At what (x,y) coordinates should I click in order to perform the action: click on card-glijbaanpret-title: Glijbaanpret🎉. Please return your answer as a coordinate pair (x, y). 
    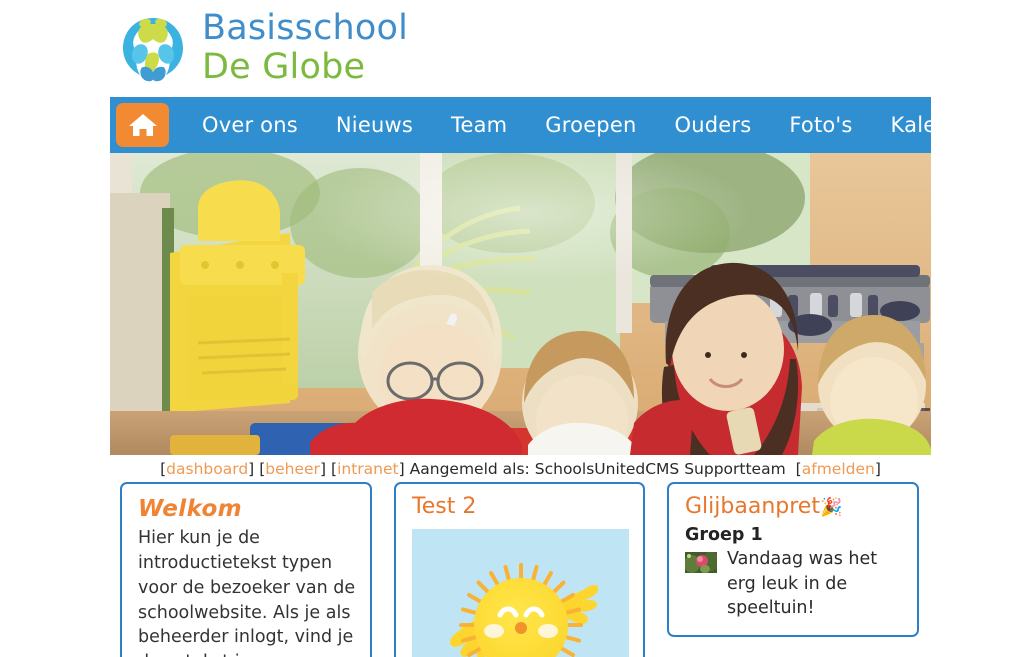
    Looking at the image, I should click on (793, 503).